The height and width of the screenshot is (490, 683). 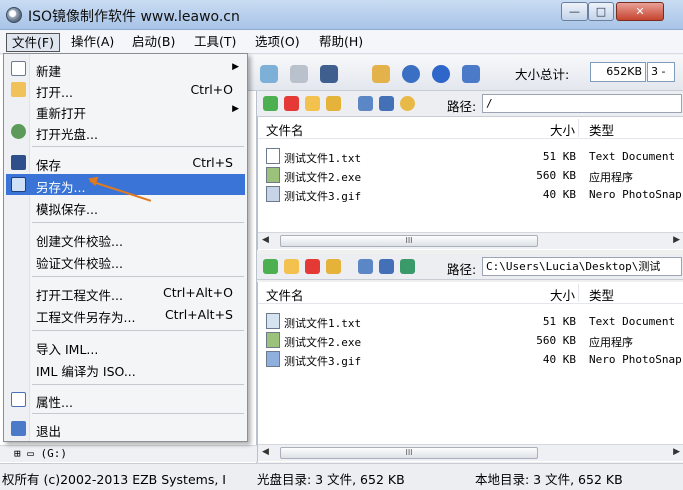 I want to click on status-local-summary: 本地目录: 3 文件, 652 KB, so click(x=549, y=479).